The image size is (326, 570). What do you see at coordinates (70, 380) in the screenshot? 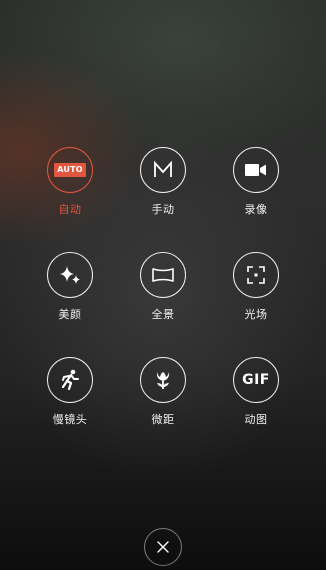
I see `running-person-icon` at bounding box center [70, 380].